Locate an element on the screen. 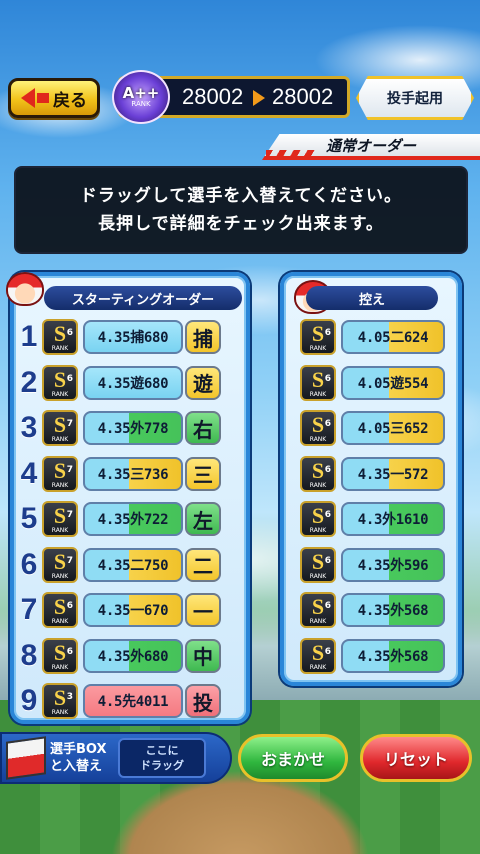 The image size is (480, 854). score-arrow-icon is located at coordinates (259, 98).